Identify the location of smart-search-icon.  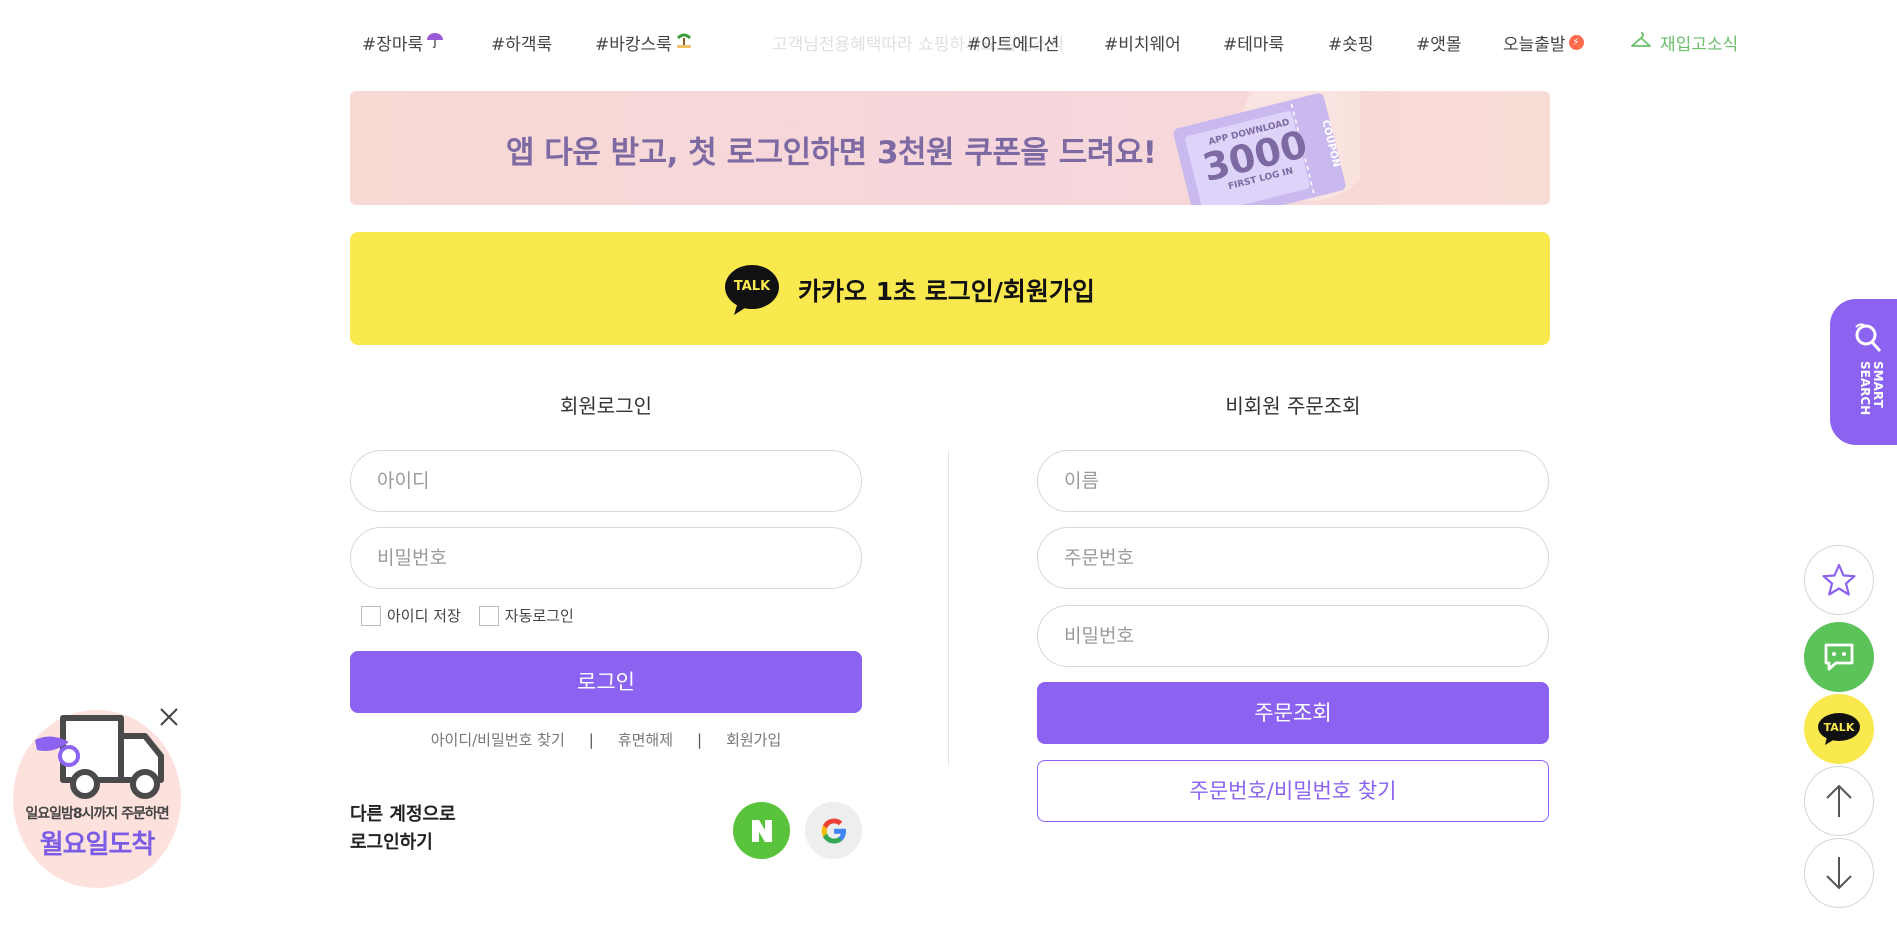
(1868, 337).